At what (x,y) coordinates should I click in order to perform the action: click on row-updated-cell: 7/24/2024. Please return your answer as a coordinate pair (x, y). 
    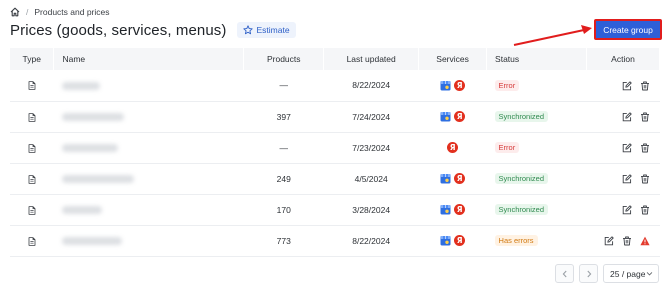
    Looking at the image, I should click on (371, 116).